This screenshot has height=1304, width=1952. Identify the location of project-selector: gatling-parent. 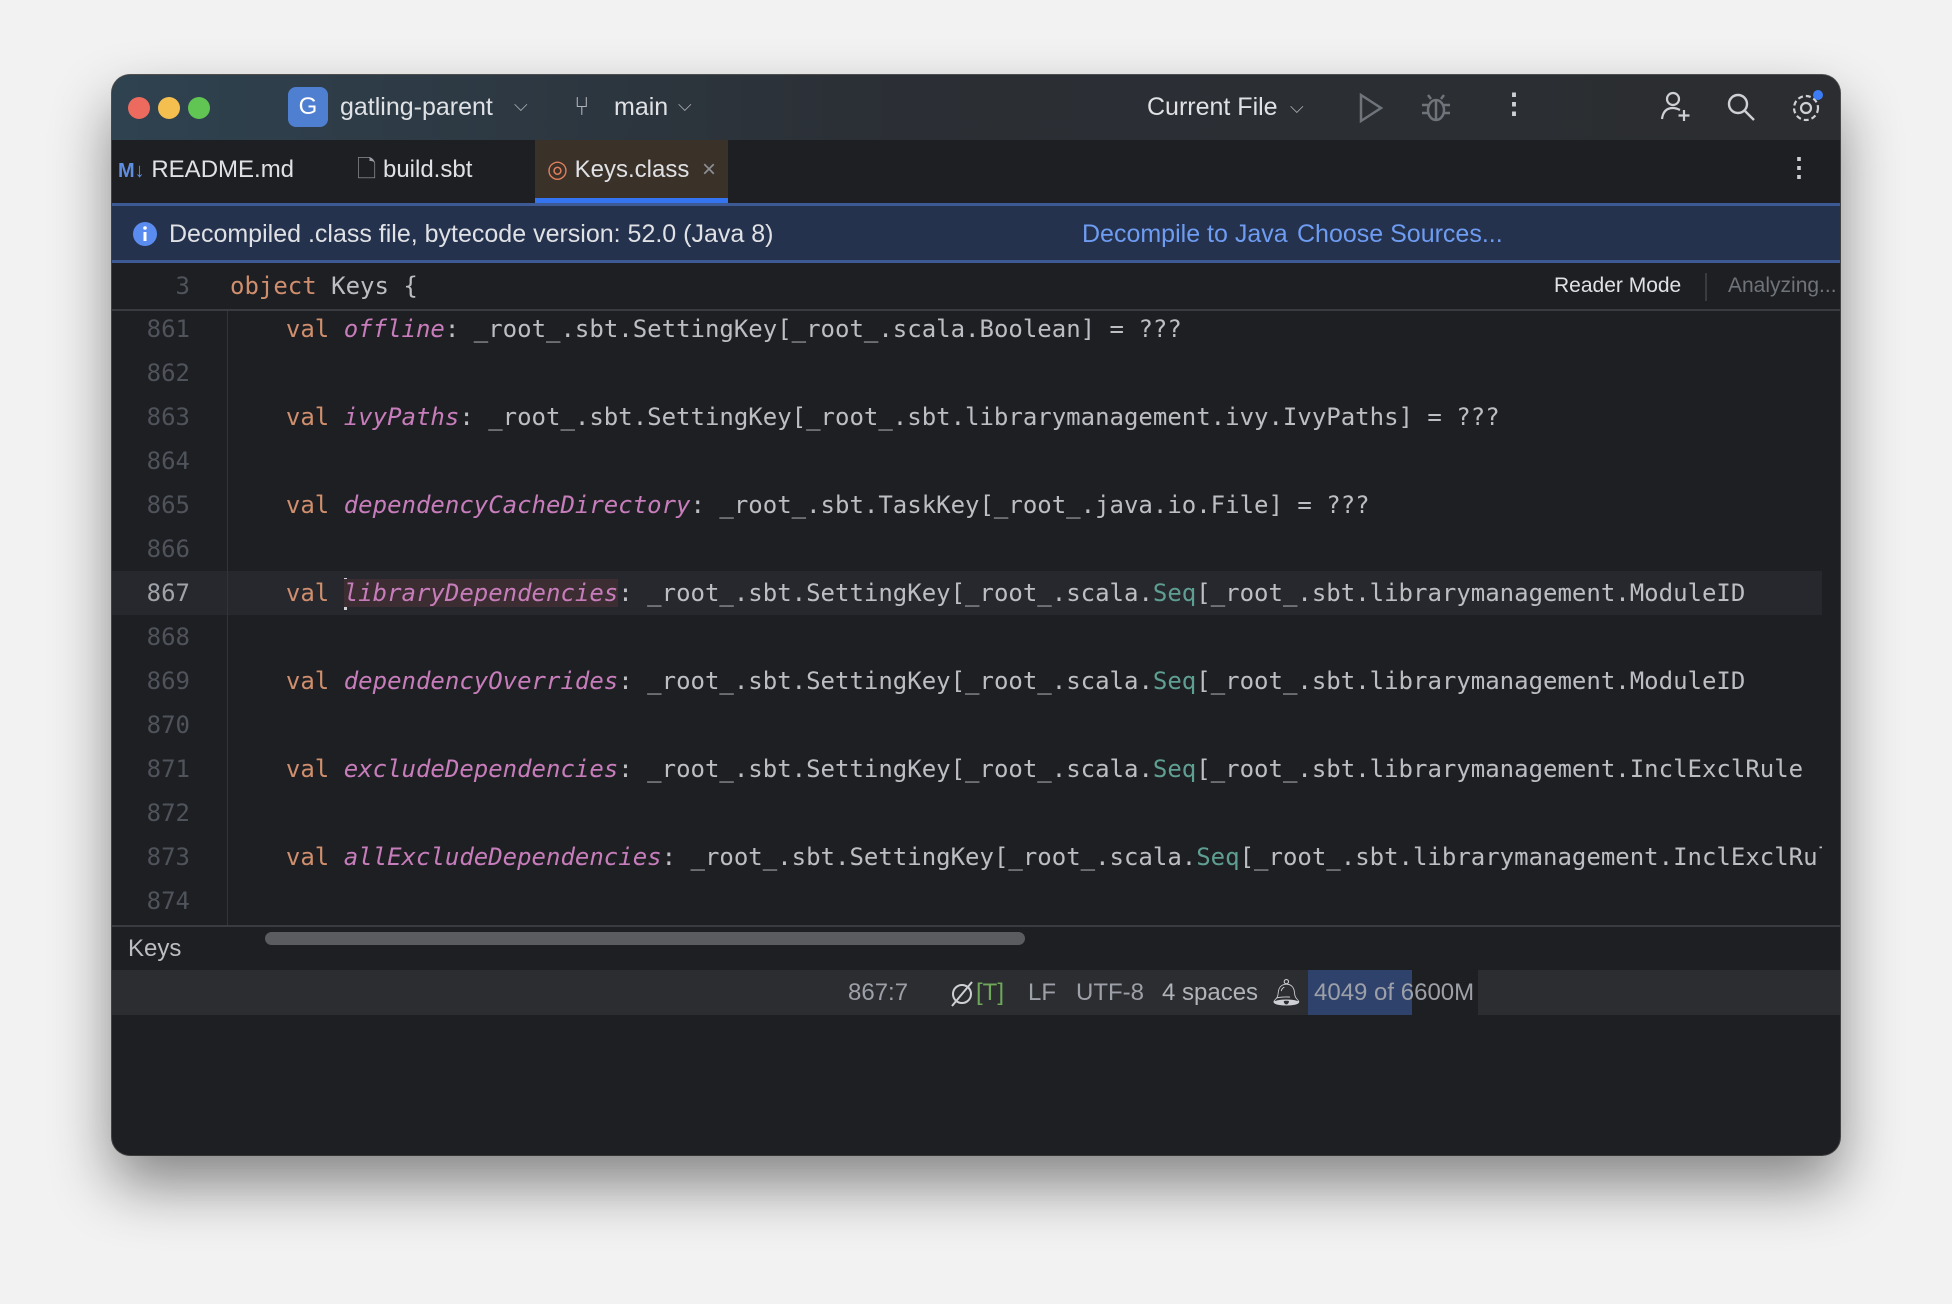
(416, 107).